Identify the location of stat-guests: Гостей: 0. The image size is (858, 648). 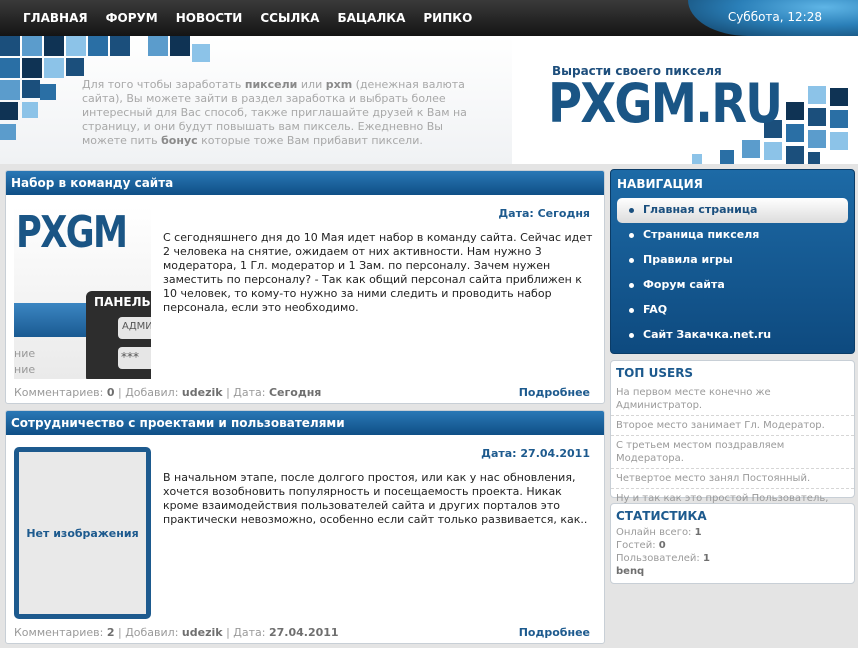
(732, 545).